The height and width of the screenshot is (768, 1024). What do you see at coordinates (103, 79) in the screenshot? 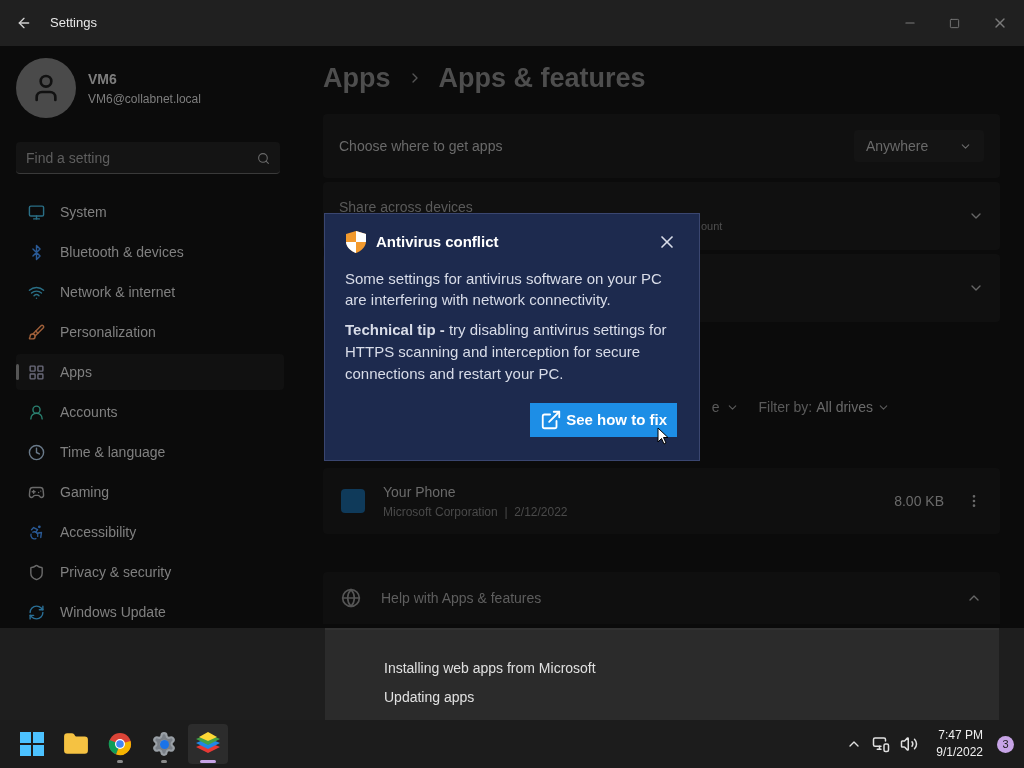
I see `user-name: VM6` at bounding box center [103, 79].